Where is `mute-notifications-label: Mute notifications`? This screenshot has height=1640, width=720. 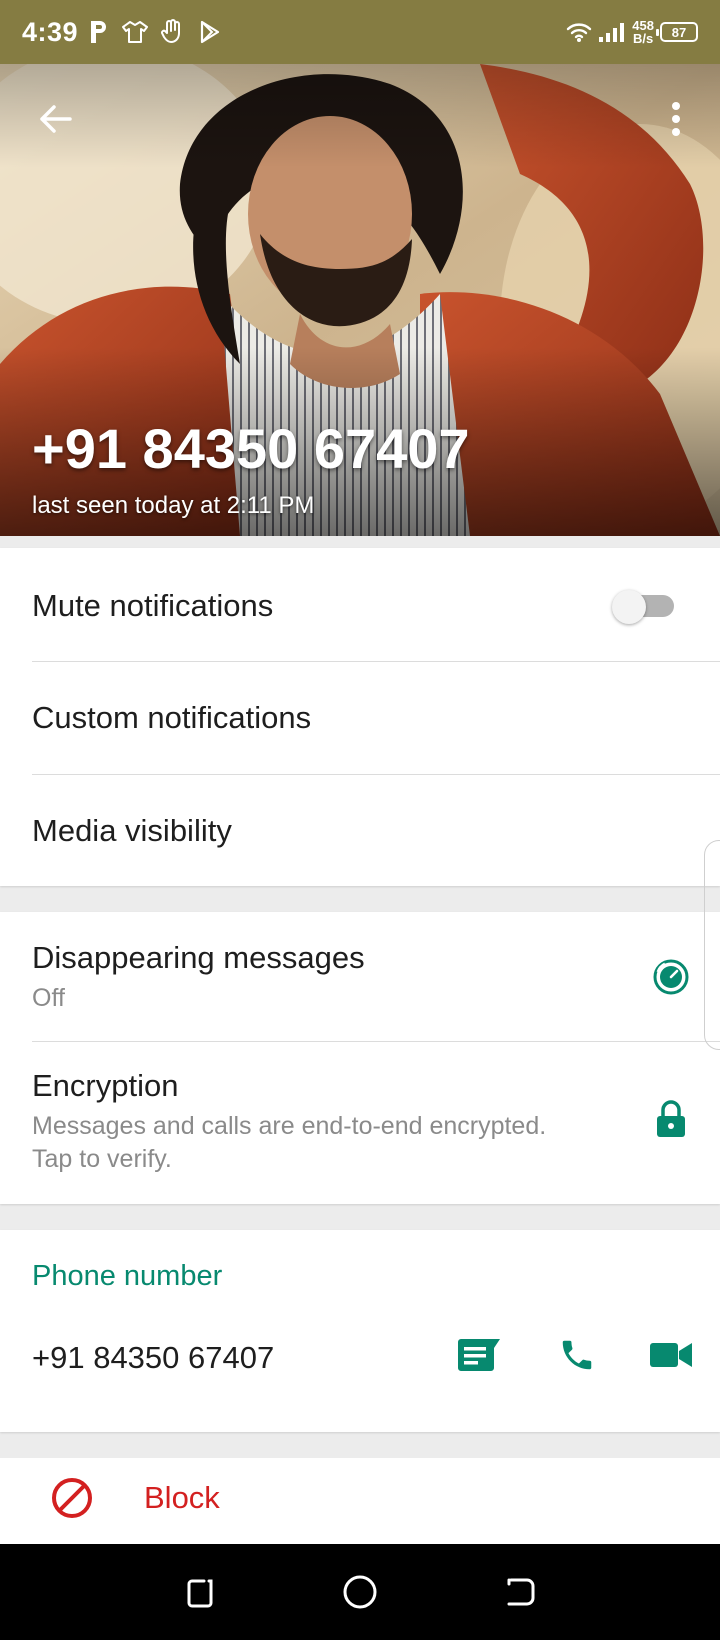 mute-notifications-label: Mute notifications is located at coordinates (153, 605).